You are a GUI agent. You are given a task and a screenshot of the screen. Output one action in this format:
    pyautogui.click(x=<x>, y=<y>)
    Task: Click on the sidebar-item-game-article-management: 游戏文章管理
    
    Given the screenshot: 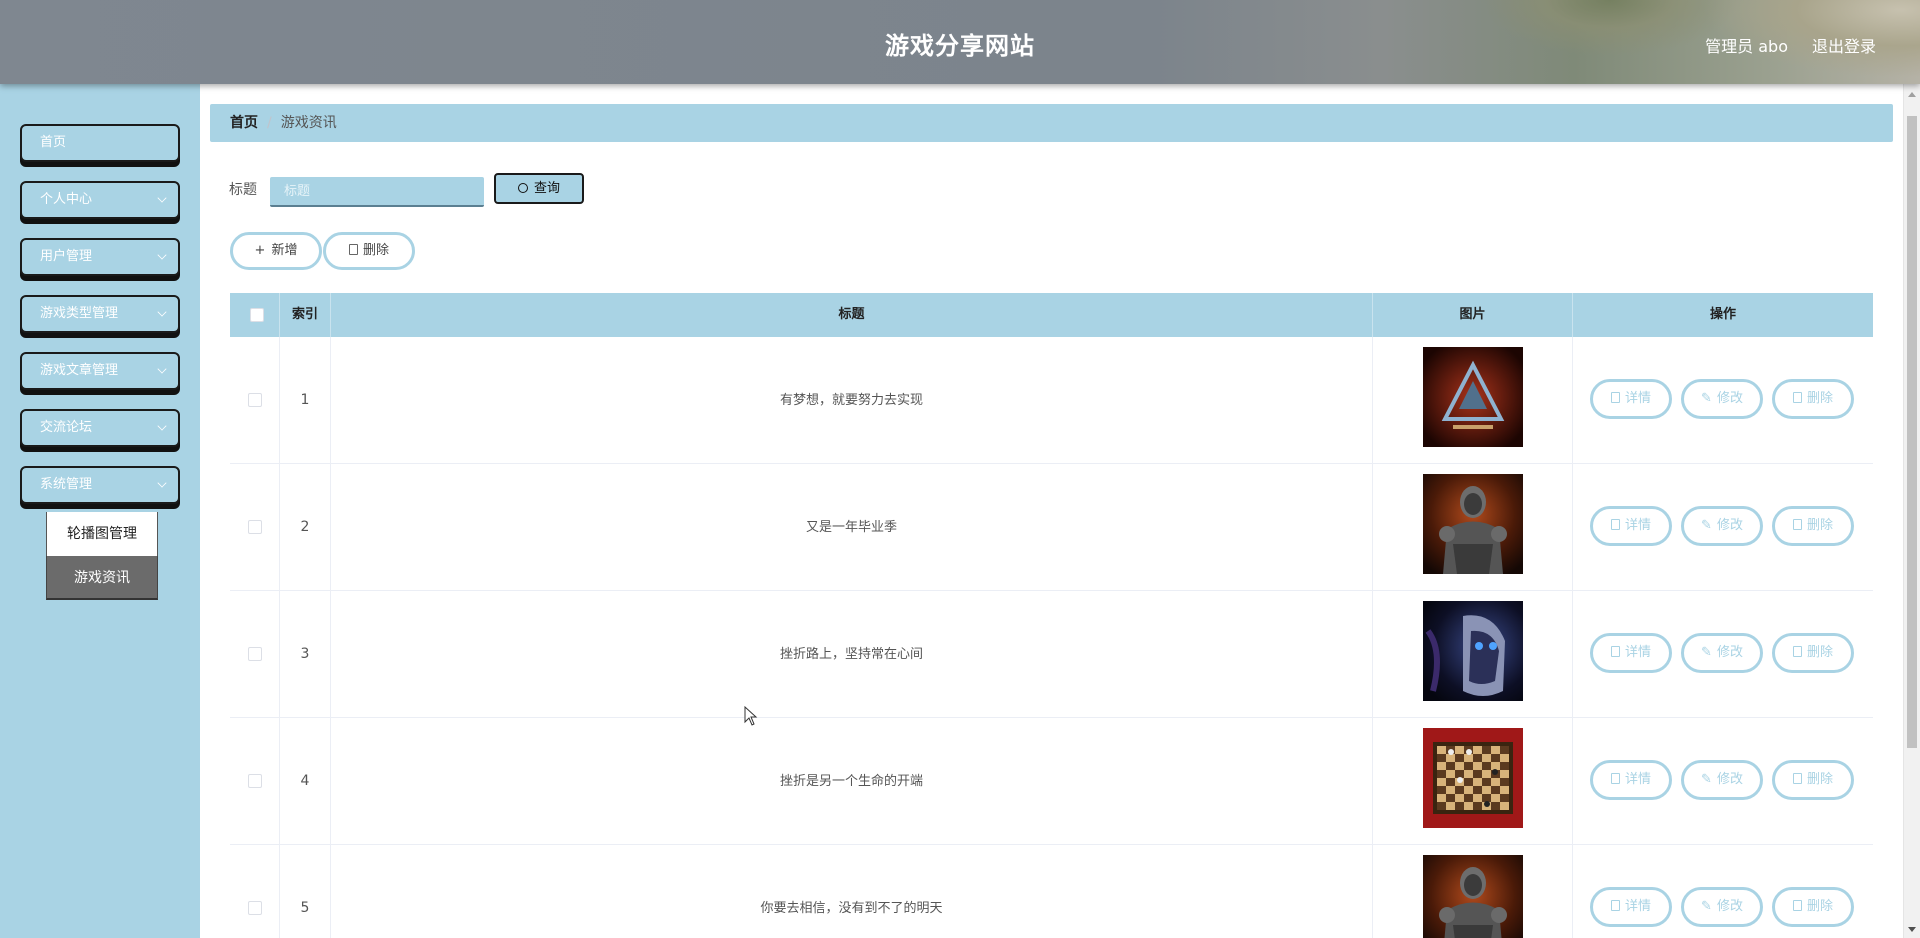 What is the action you would take?
    pyautogui.click(x=100, y=371)
    